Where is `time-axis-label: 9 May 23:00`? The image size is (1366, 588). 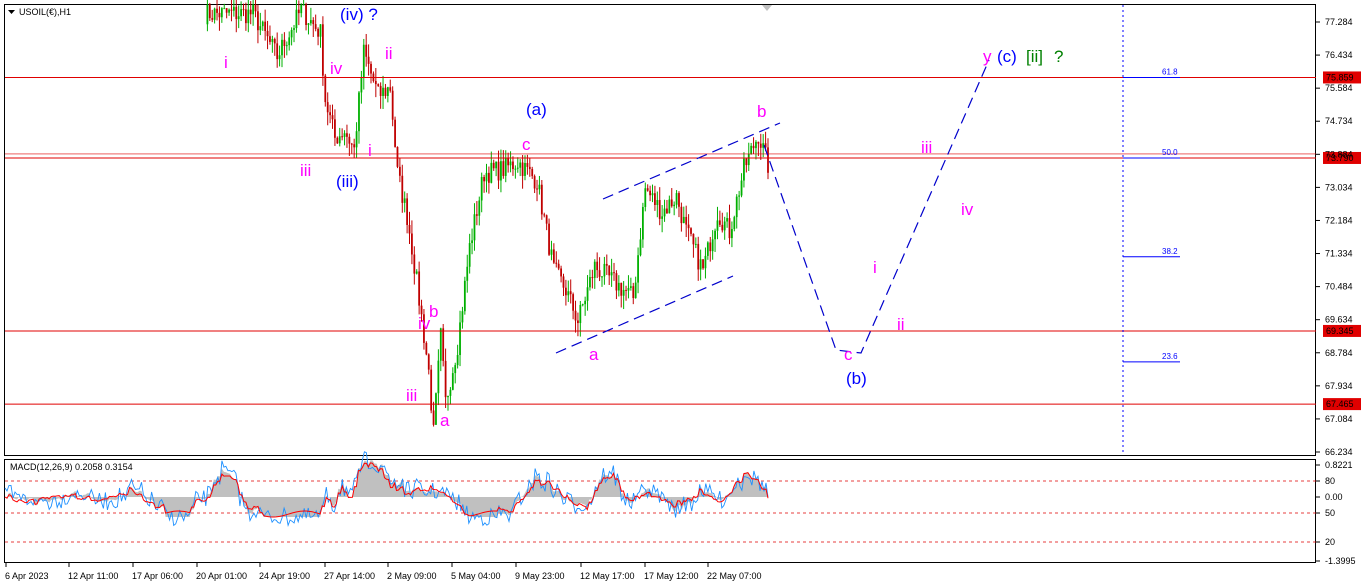 time-axis-label: 9 May 23:00 is located at coordinates (540, 576).